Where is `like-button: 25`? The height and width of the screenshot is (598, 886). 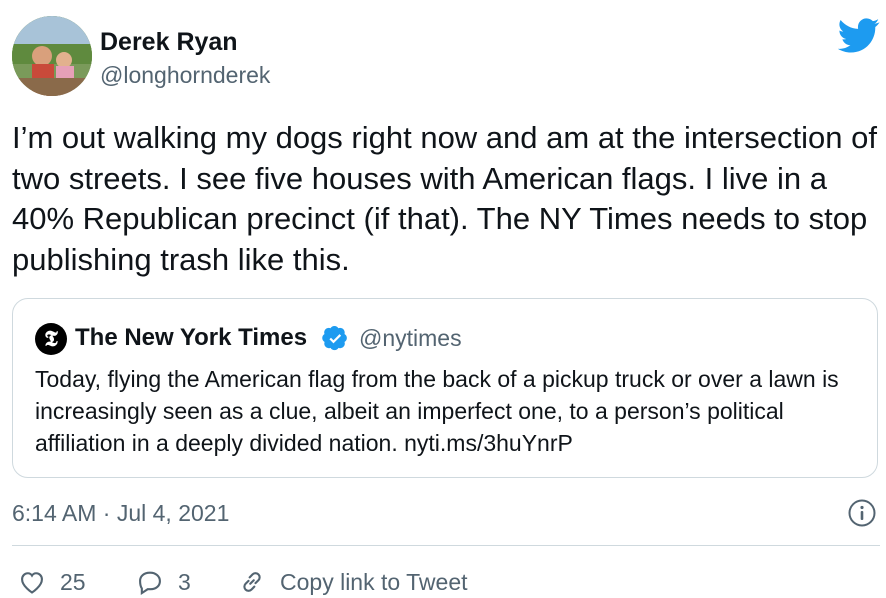
like-button: 25 is located at coordinates (52, 582).